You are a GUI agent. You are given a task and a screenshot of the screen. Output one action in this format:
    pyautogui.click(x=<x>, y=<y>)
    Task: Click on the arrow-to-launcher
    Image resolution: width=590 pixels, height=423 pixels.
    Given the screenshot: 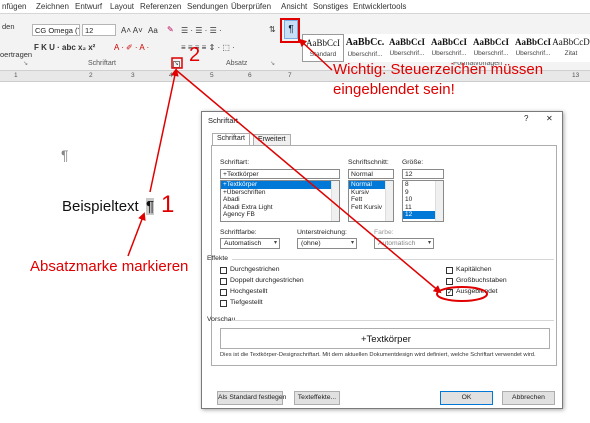 What is the action you would take?
    pyautogui.click(x=164, y=130)
    